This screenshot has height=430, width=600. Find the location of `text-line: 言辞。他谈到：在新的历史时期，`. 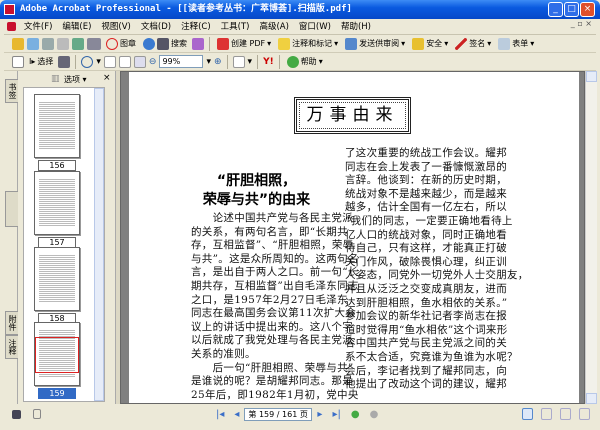

text-line: 言辞。他谈到：在新的历史时期， is located at coordinates (426, 180).